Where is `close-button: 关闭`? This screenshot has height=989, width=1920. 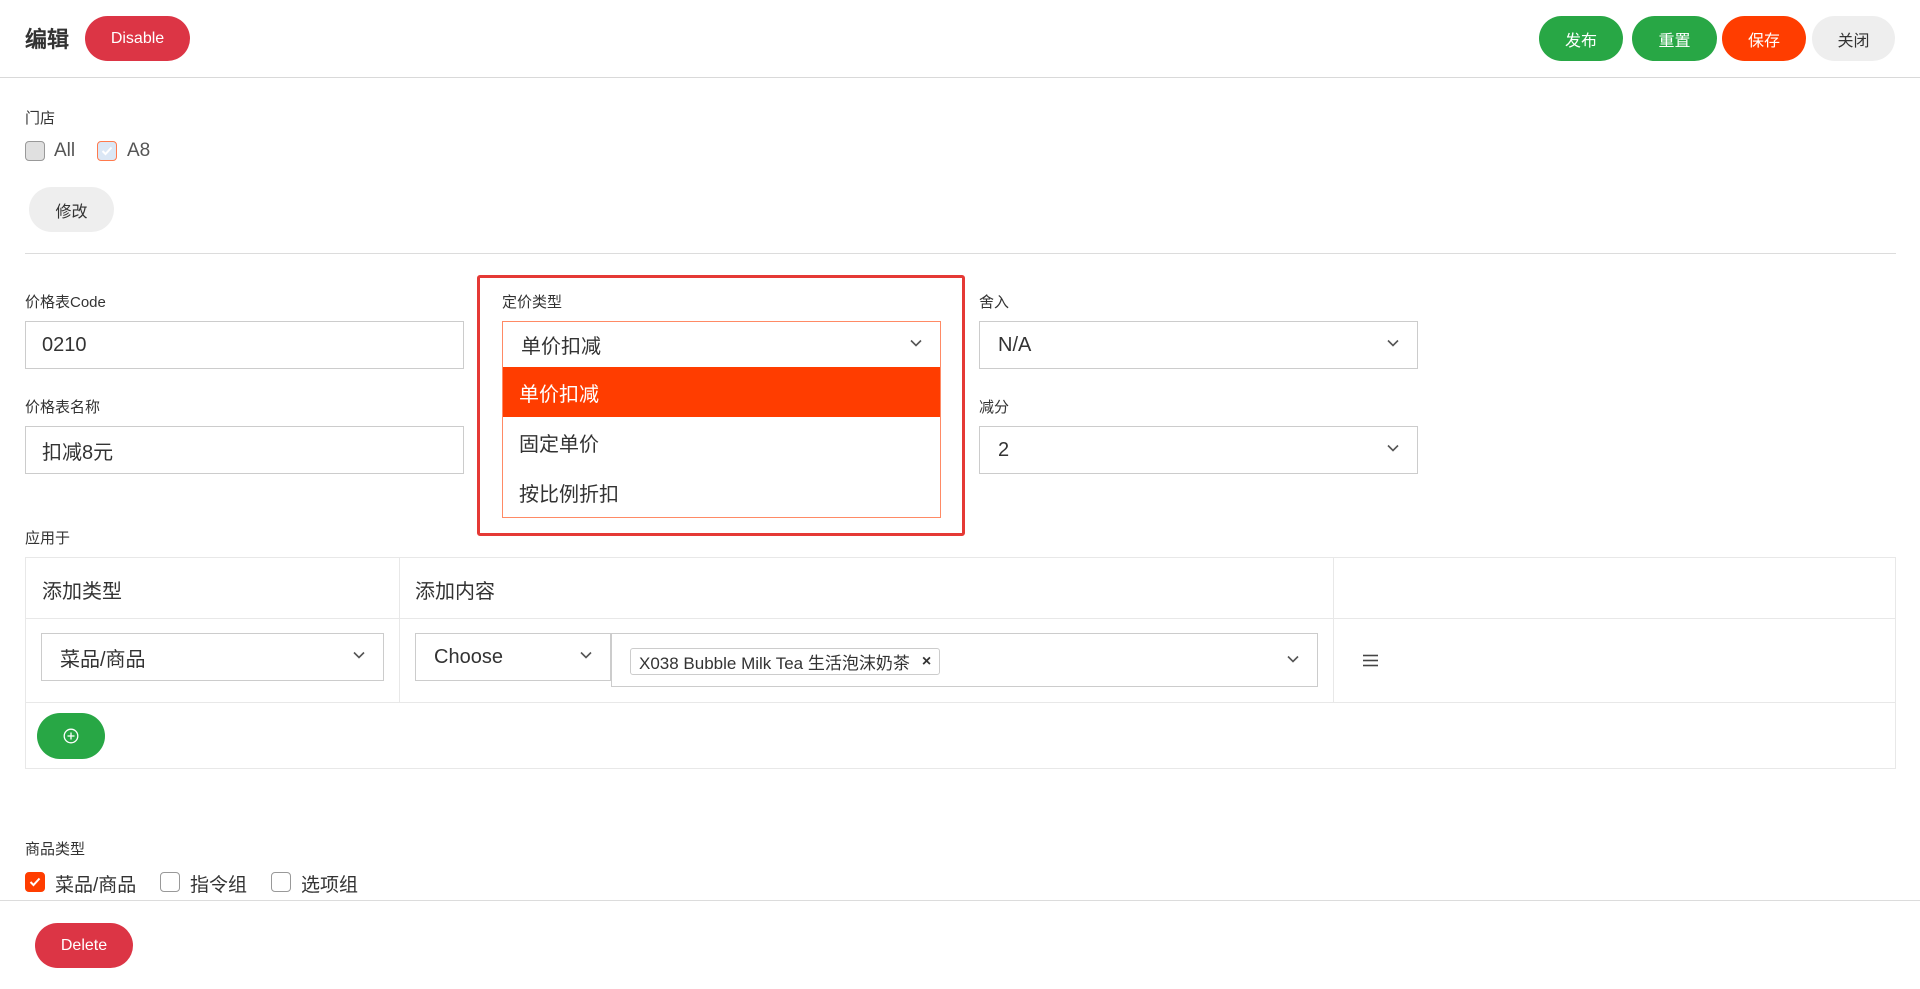 close-button: 关闭 is located at coordinates (1853, 38).